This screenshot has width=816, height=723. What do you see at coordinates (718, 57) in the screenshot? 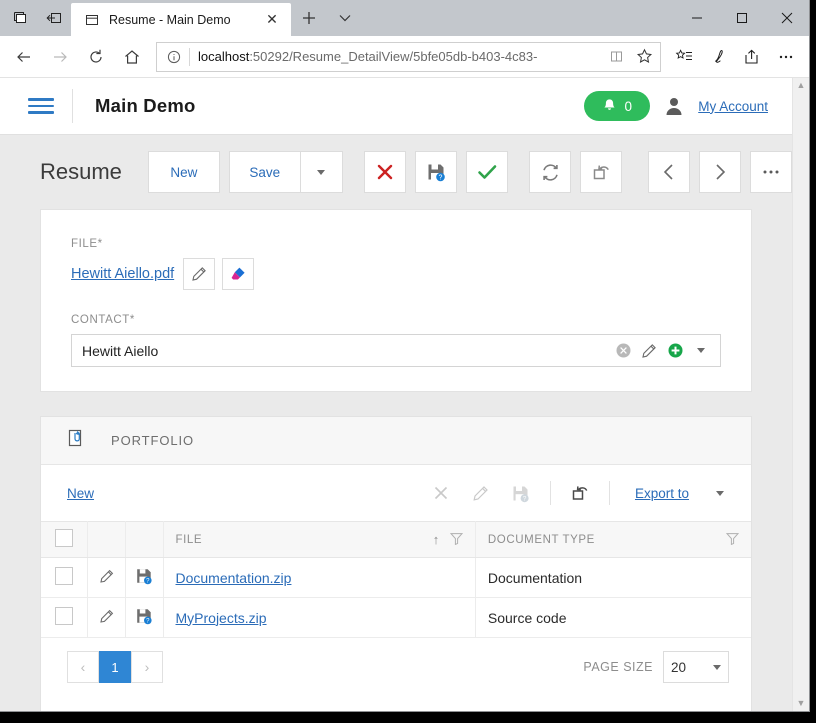
I see `notes-icon` at bounding box center [718, 57].